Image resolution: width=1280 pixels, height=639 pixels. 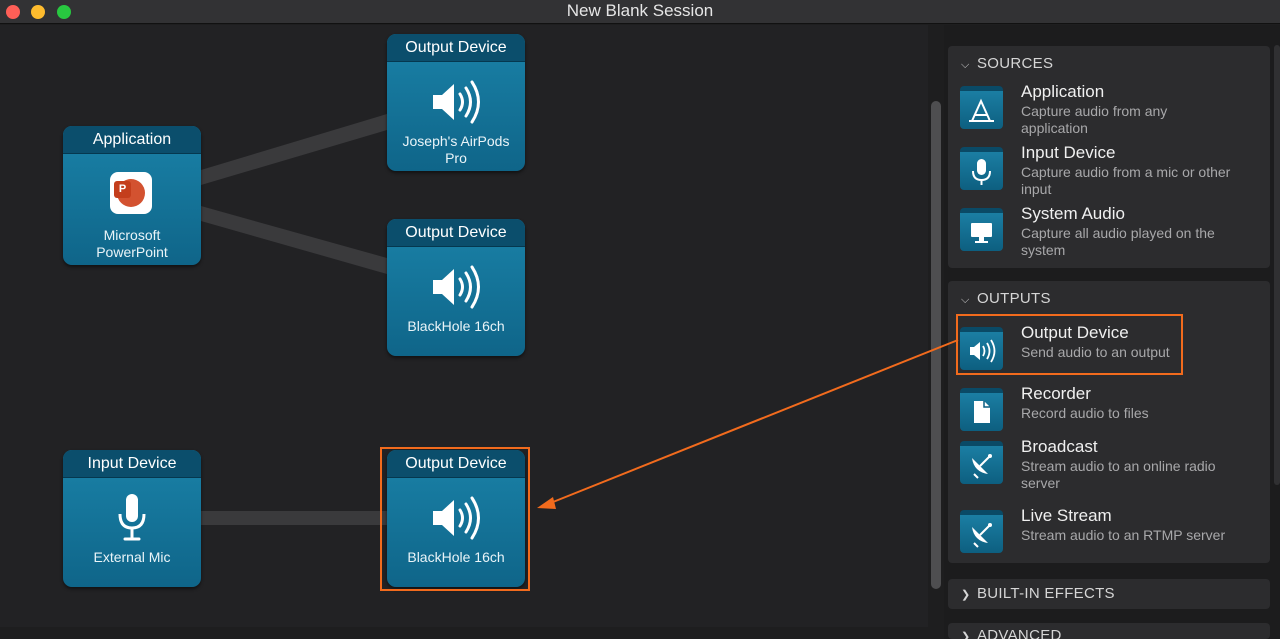 I want to click on annotation-arrow, so click(x=748, y=424).